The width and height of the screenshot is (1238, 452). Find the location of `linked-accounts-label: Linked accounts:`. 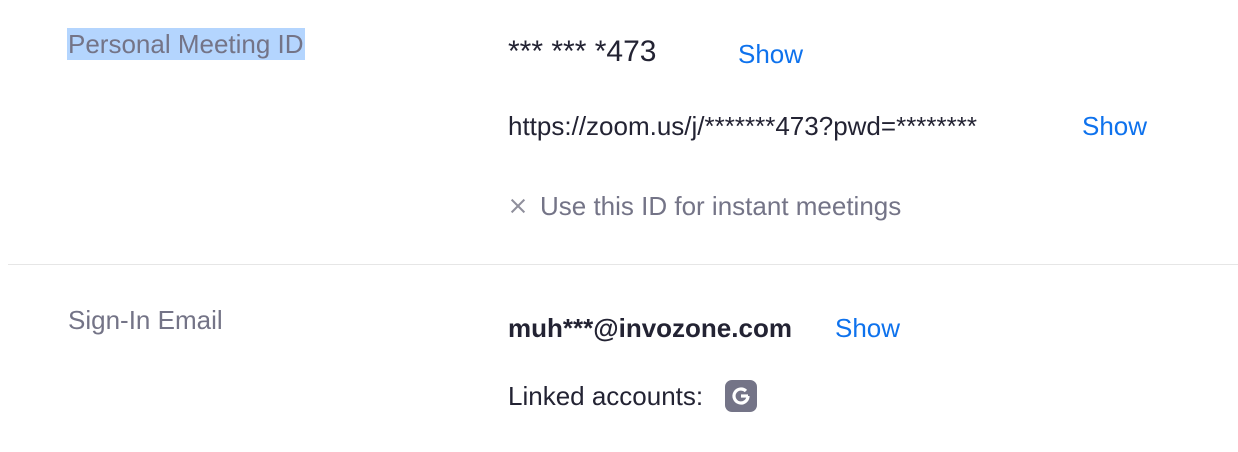

linked-accounts-label: Linked accounts: is located at coordinates (606, 396).